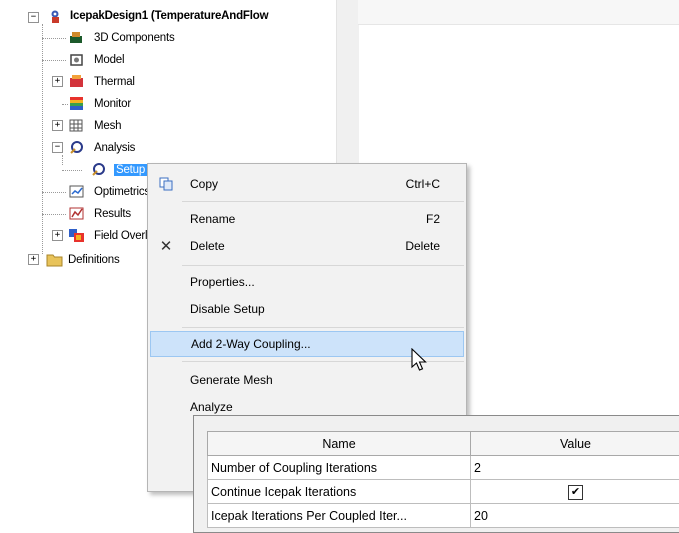 The width and height of the screenshot is (679, 533). I want to click on tree-item-mesh: Mesh, so click(107, 126).